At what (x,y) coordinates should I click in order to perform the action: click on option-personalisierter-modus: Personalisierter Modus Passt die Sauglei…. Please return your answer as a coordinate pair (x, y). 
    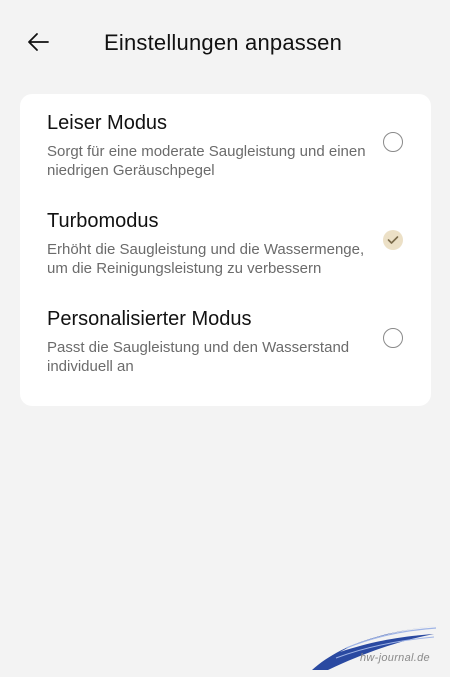
    Looking at the image, I should click on (225, 339).